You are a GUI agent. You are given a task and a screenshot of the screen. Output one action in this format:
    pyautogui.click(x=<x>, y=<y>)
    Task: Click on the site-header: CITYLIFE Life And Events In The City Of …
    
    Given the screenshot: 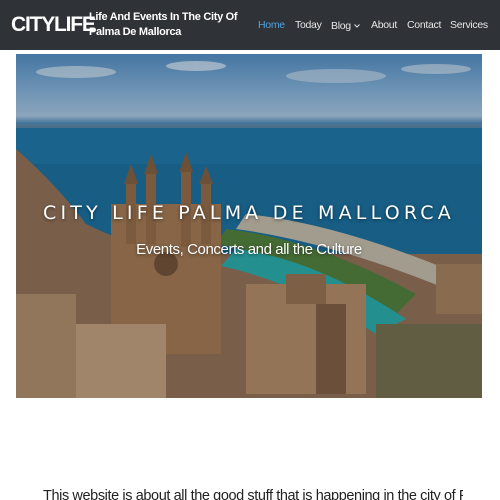 What is the action you would take?
    pyautogui.click(x=250, y=25)
    